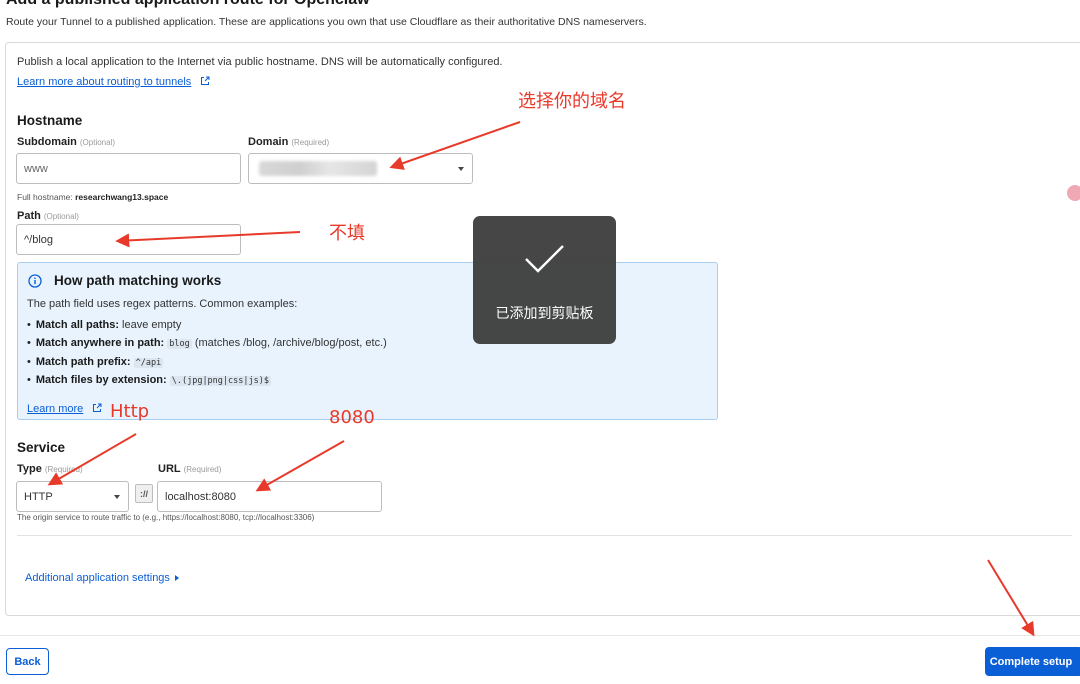  Describe the element at coordinates (220, 380) in the screenshot. I see `example-code: \.(jpg|png|css|js)$` at that location.